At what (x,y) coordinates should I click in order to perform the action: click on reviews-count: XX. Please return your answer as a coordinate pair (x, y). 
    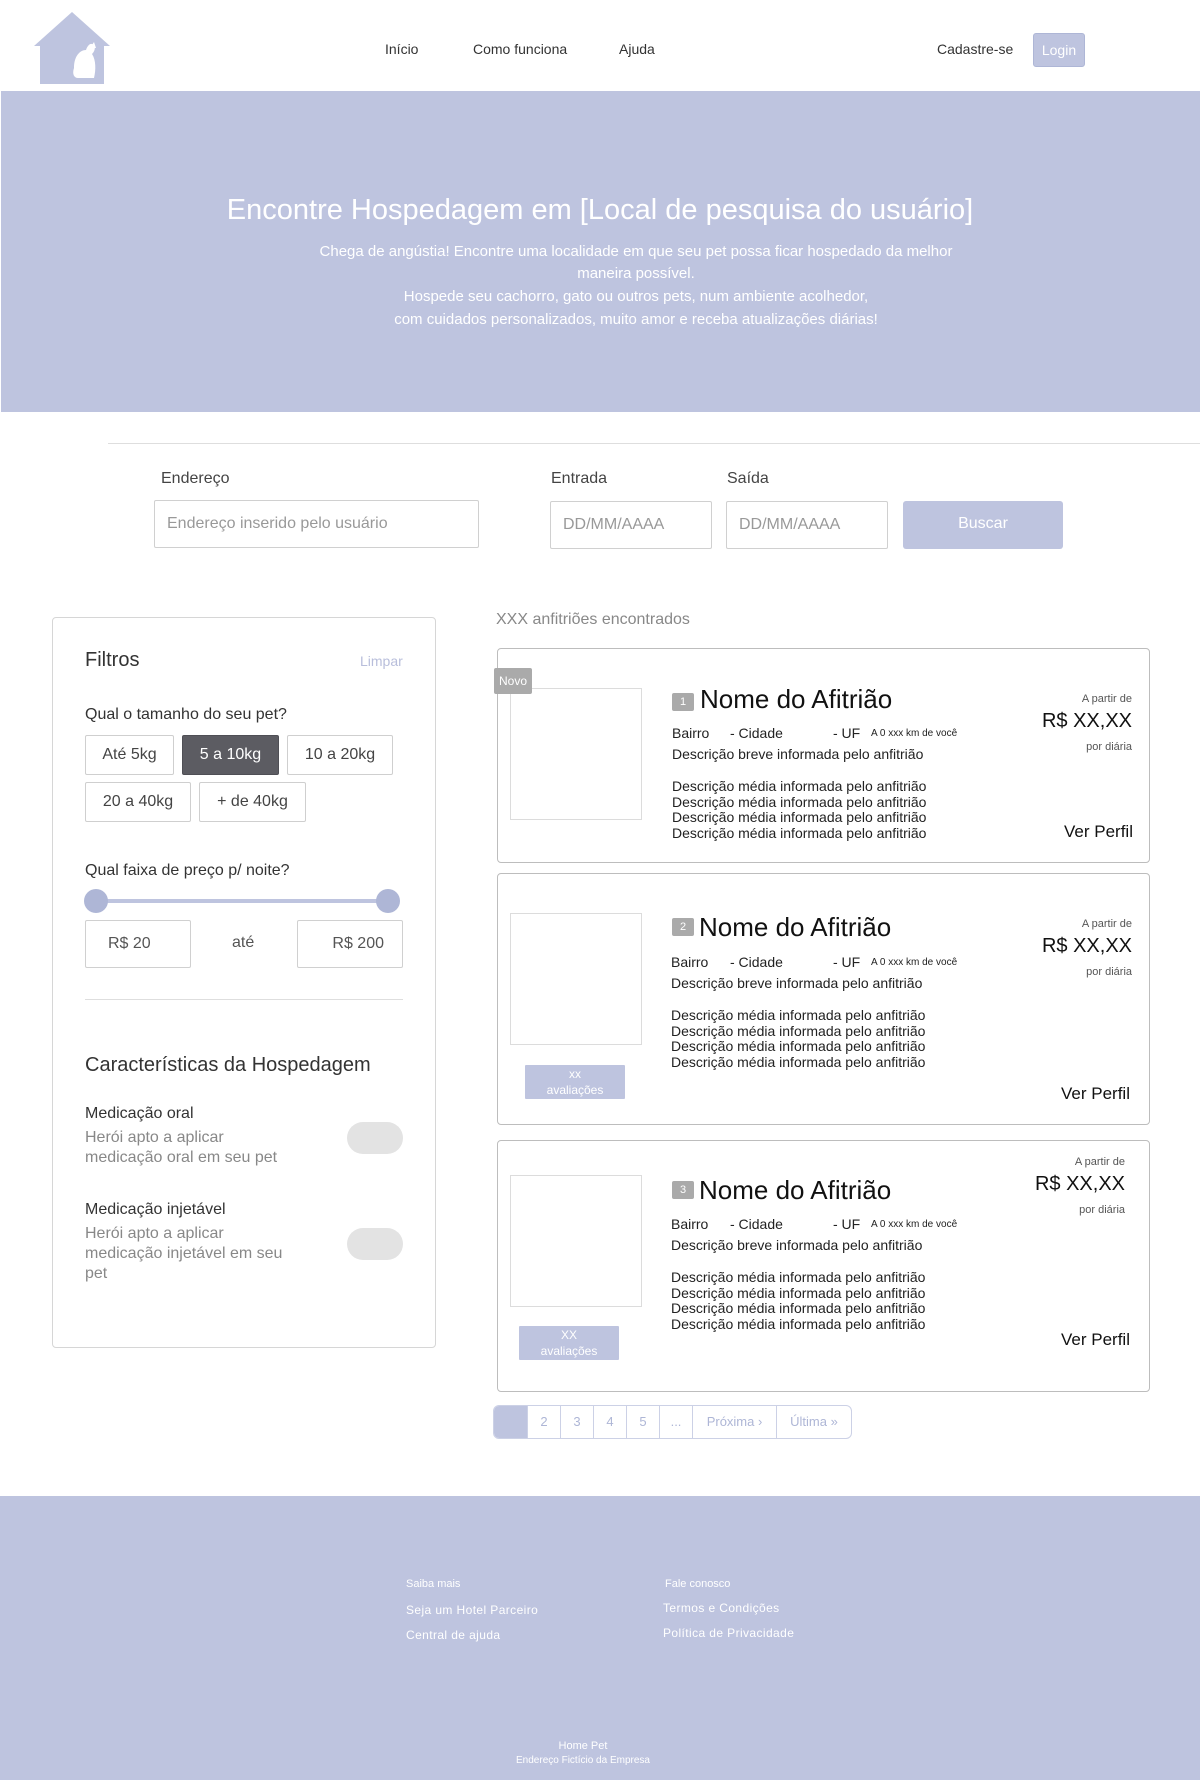
    Looking at the image, I should click on (568, 1335).